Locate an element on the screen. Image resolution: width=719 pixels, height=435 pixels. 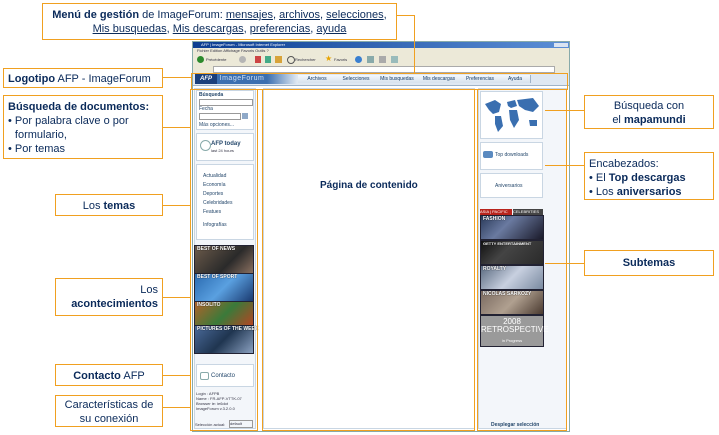
callout-map-bold: mapamundi is located at coordinates (654, 120).